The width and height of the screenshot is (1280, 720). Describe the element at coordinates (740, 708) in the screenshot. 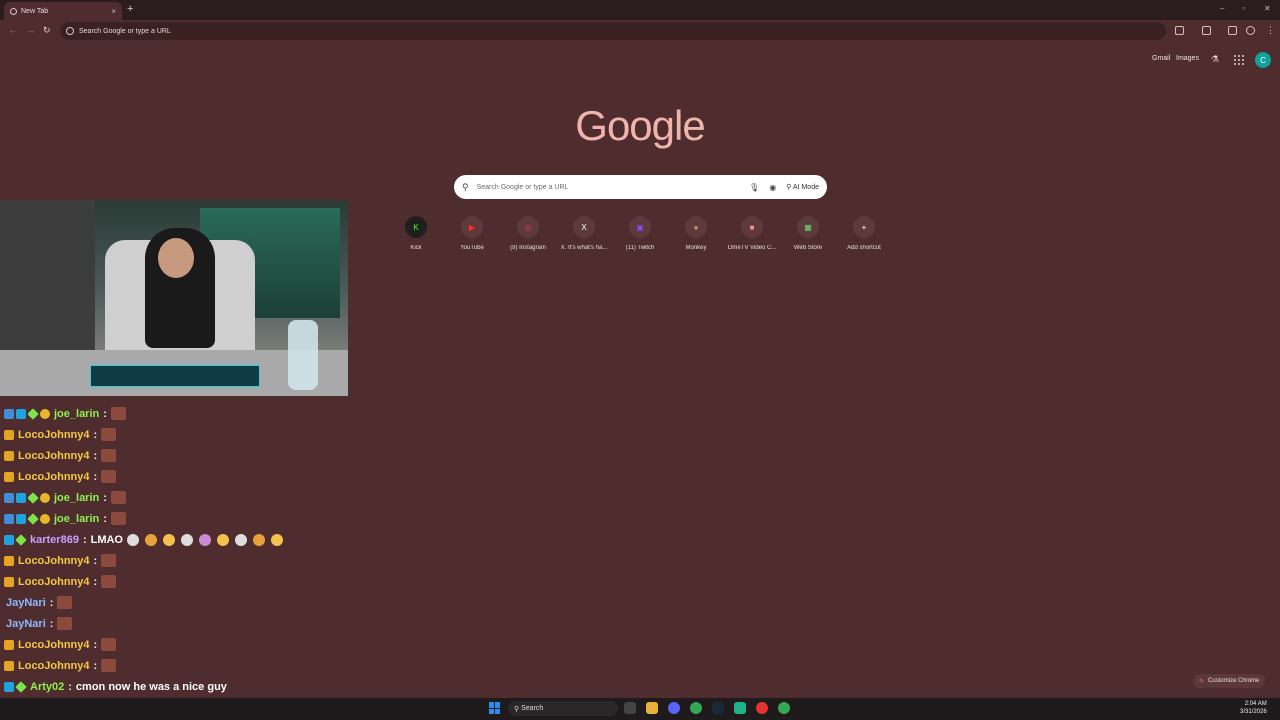

I see `xbox-icon` at that location.